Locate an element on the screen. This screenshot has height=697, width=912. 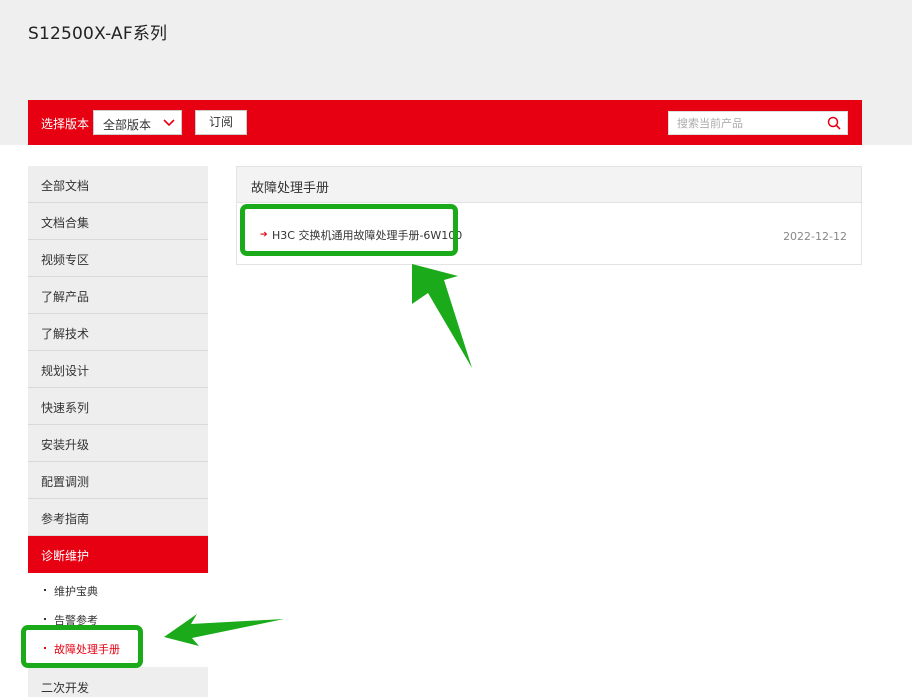
search-input is located at coordinates (744, 123).